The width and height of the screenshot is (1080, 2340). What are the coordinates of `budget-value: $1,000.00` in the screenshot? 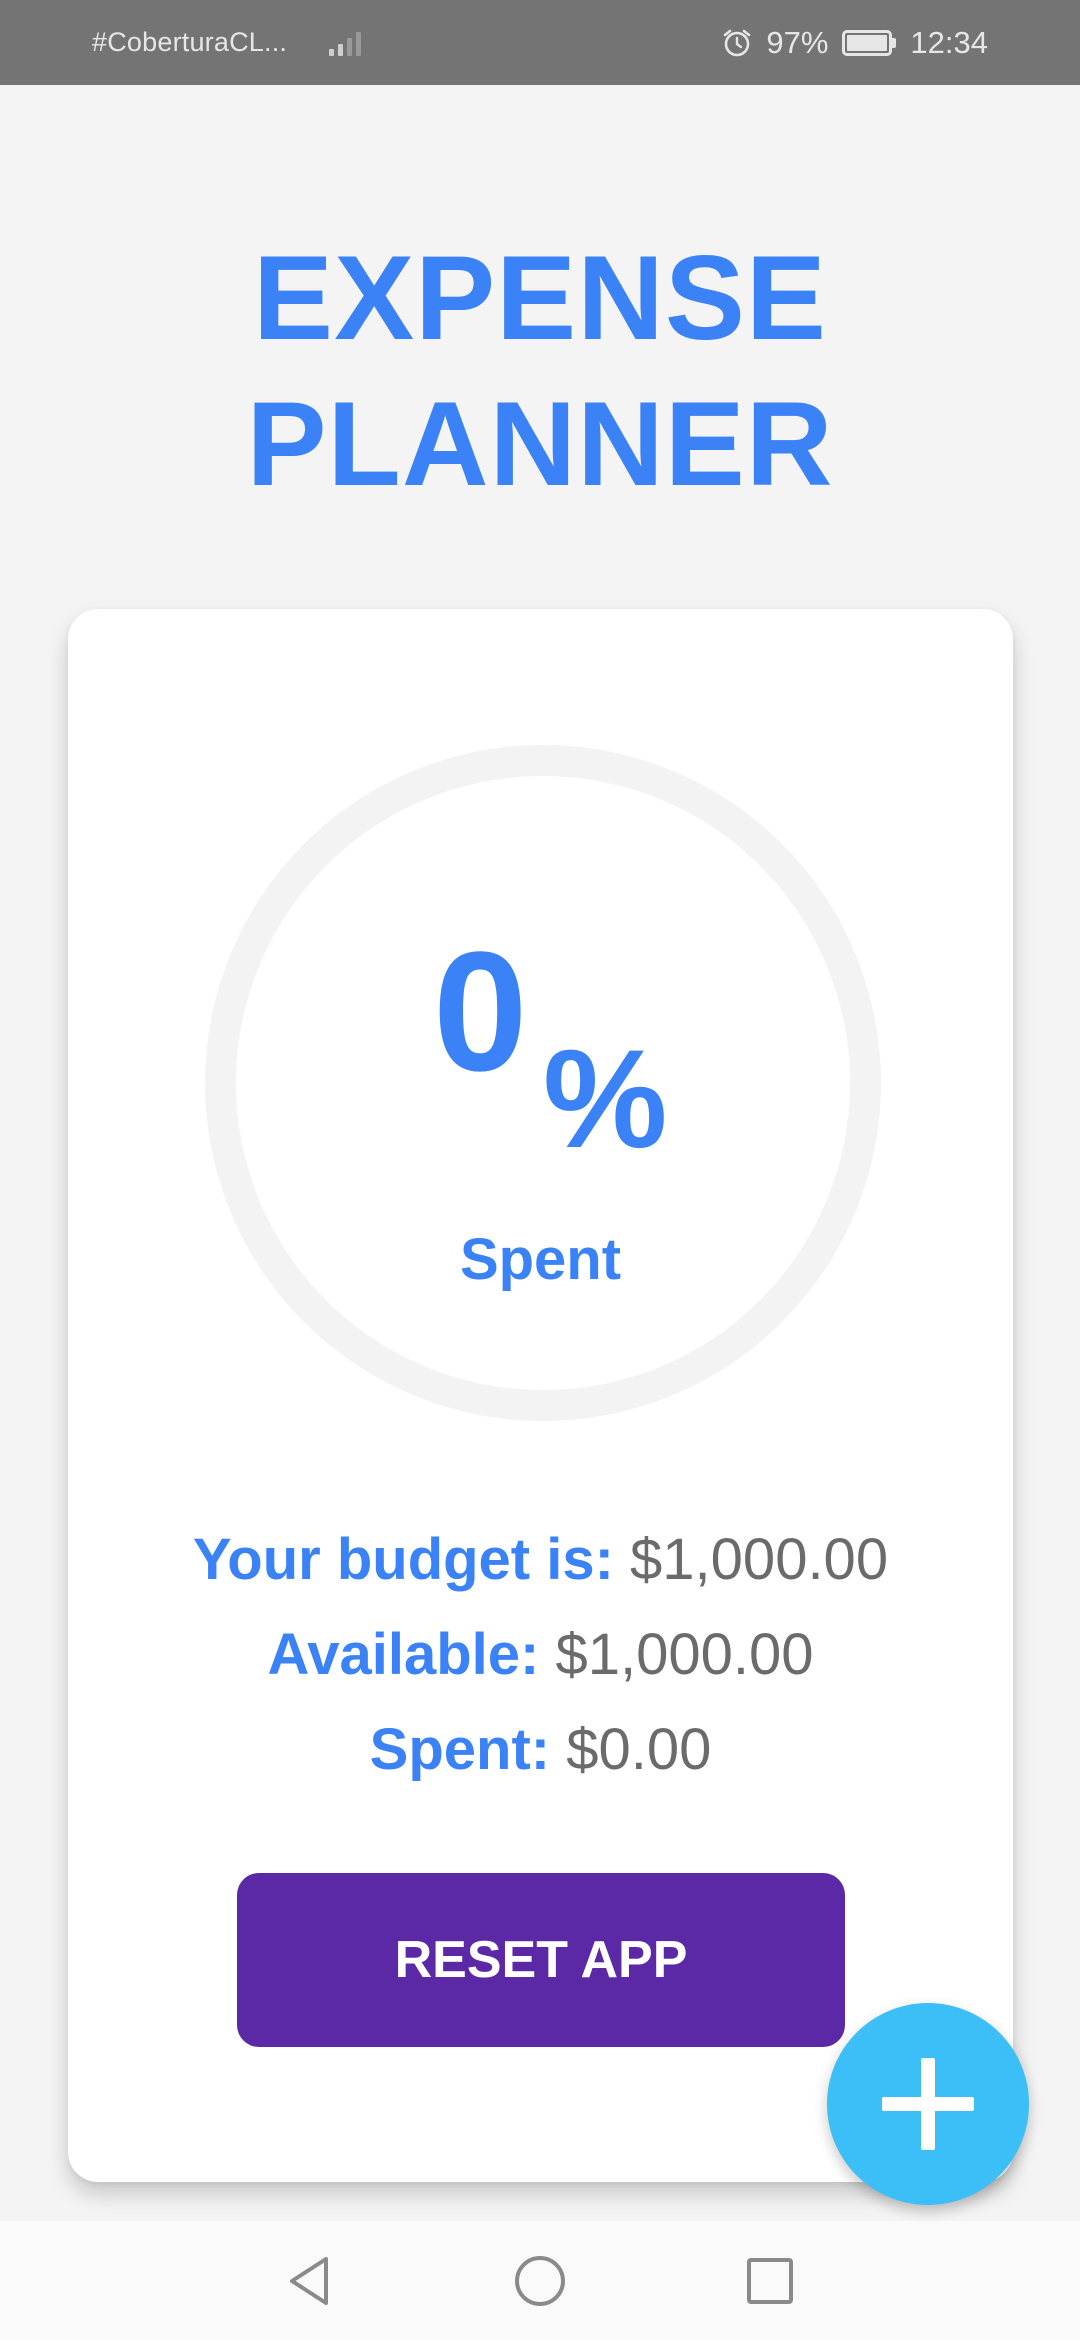 It's located at (759, 1559).